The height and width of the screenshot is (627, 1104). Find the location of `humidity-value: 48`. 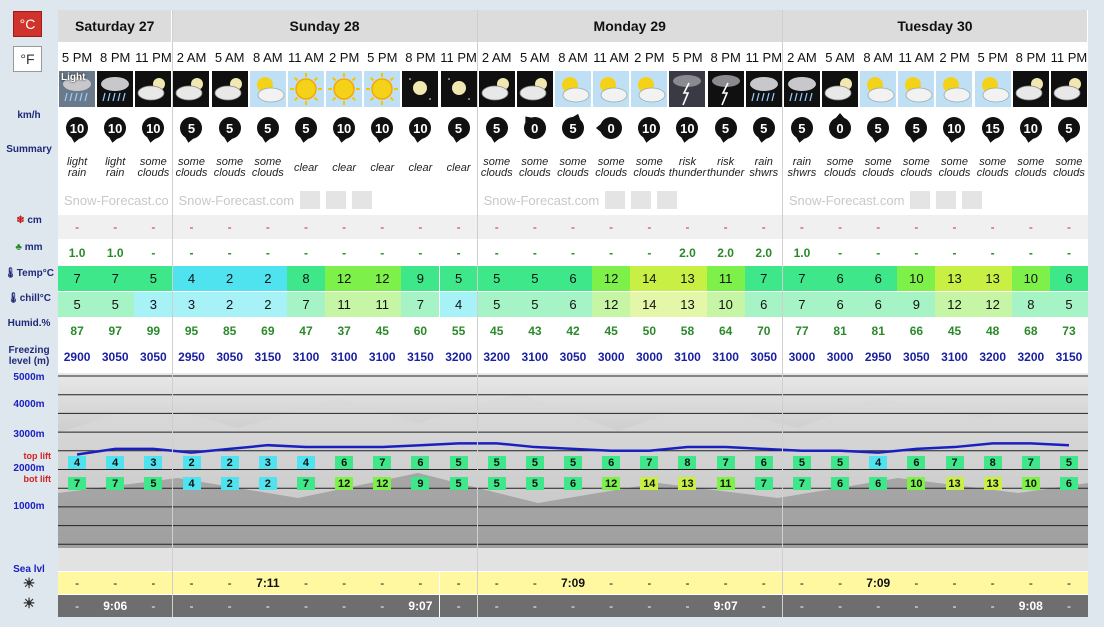

humidity-value: 48 is located at coordinates (992, 330).